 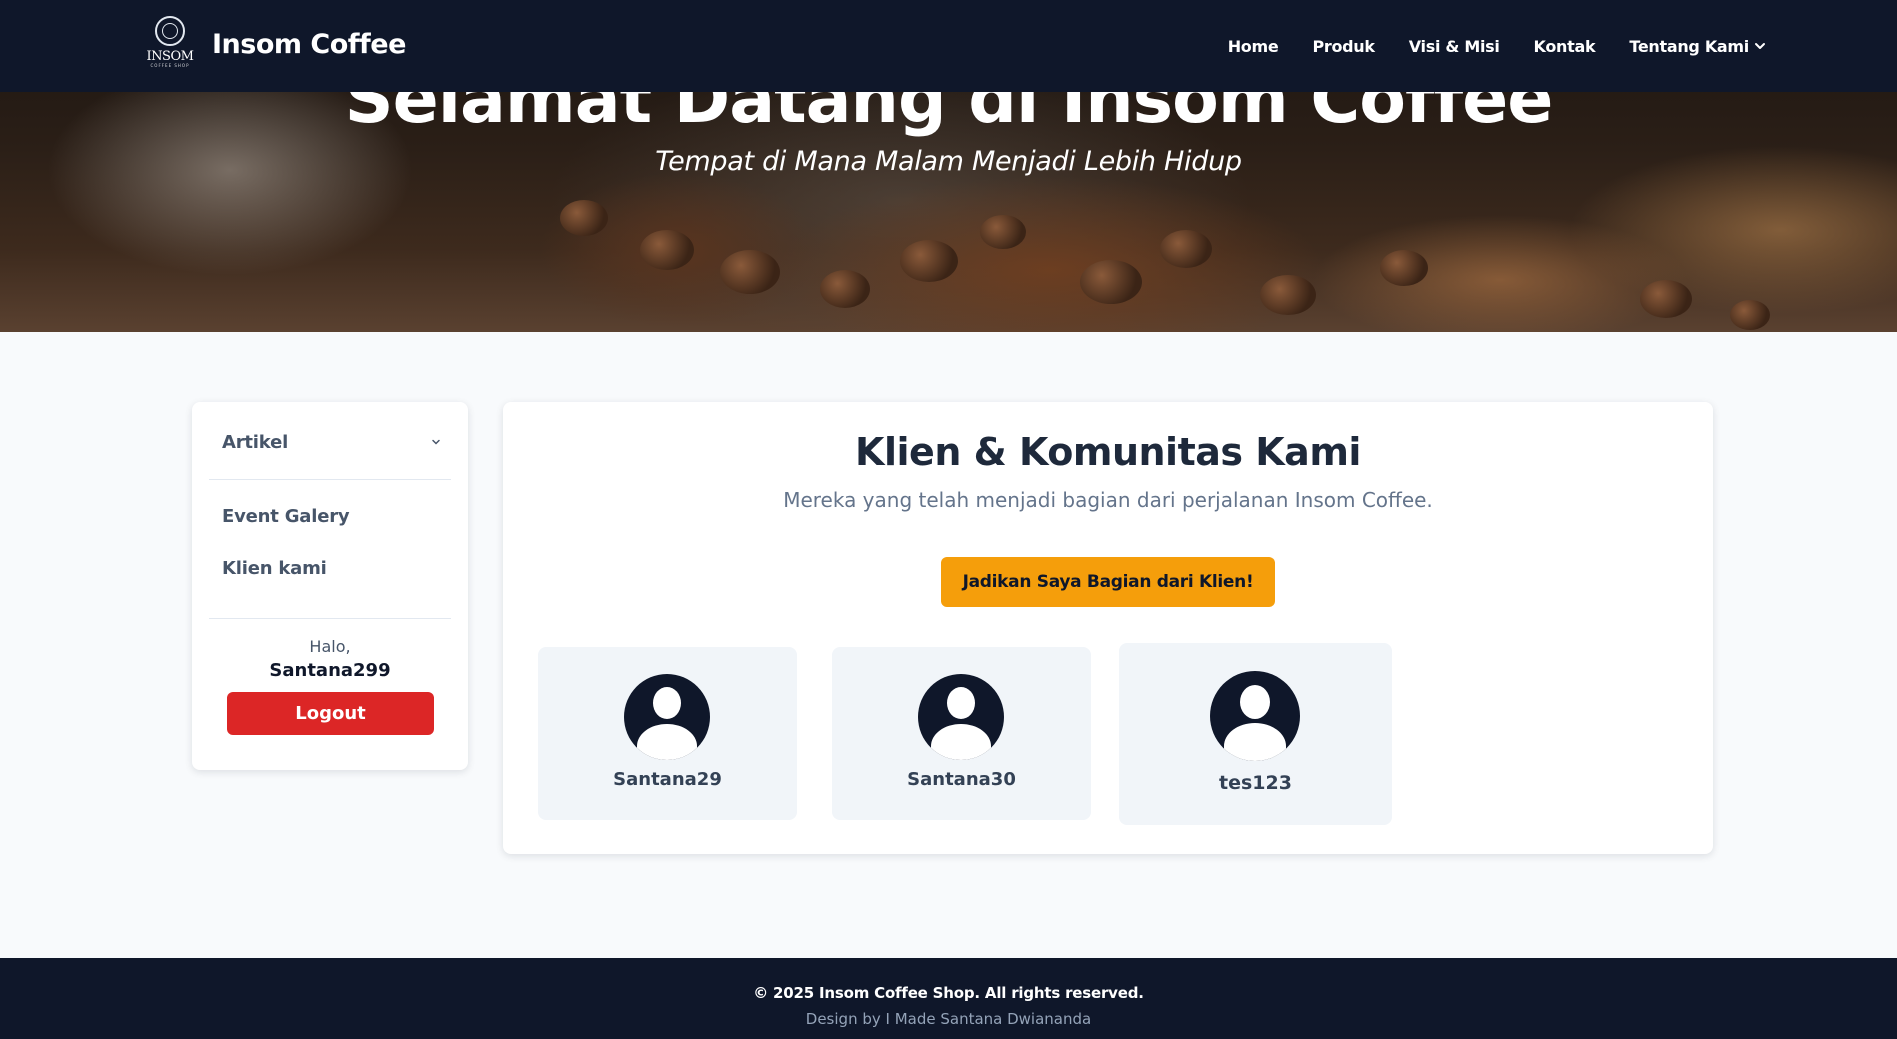 What do you see at coordinates (286, 516) in the screenshot?
I see `sidebar-item-event-galery: Event Galery` at bounding box center [286, 516].